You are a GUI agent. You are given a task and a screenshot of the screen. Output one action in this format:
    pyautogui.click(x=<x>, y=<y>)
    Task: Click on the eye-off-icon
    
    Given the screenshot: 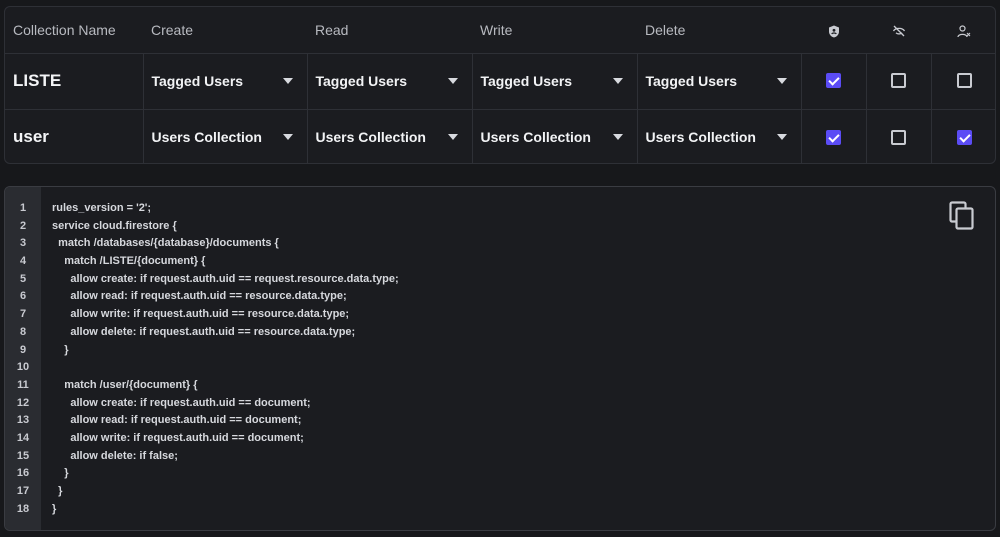 What is the action you would take?
    pyautogui.click(x=898, y=31)
    